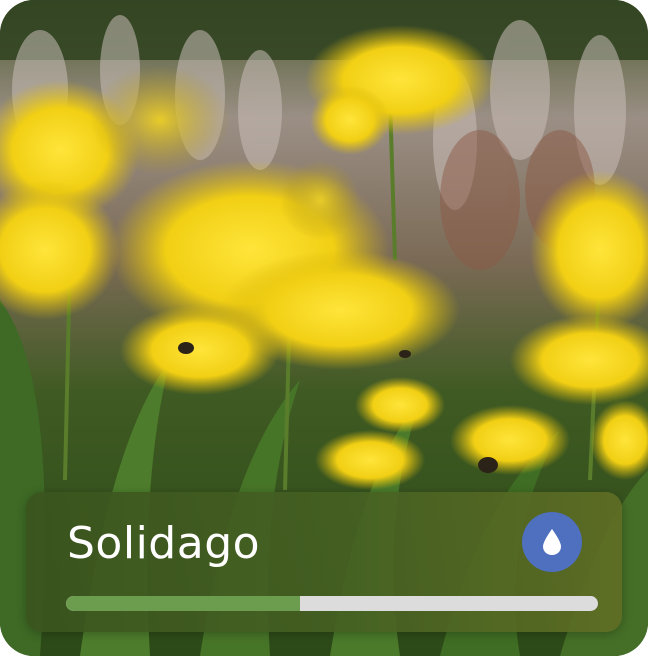  Describe the element at coordinates (183, 603) in the screenshot. I see `moisture-progress-fill` at that location.